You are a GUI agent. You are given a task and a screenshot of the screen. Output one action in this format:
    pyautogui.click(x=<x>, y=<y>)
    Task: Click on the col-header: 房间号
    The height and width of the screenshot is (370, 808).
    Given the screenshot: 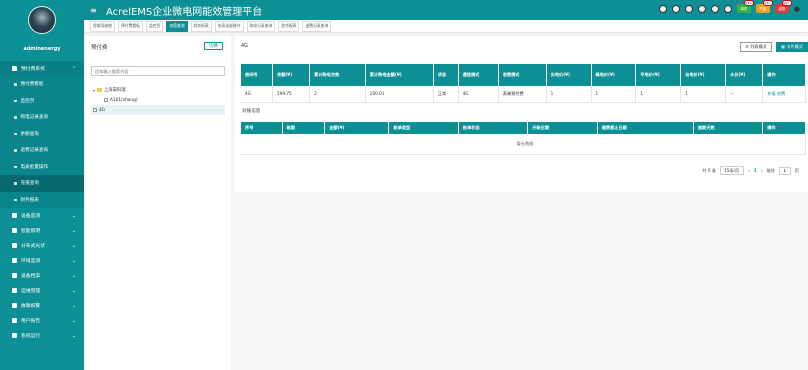 What is the action you would take?
    pyautogui.click(x=257, y=75)
    